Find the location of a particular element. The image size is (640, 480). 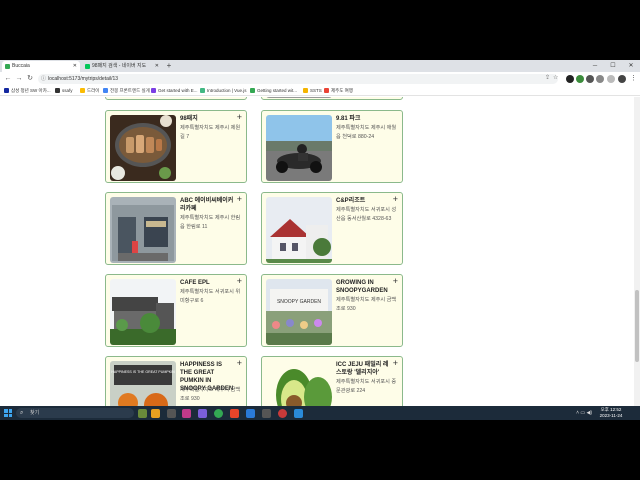

place-card: CAFE EPL 제주특별자치도 서귀포시 위미항구로 6 + is located at coordinates (176, 310).